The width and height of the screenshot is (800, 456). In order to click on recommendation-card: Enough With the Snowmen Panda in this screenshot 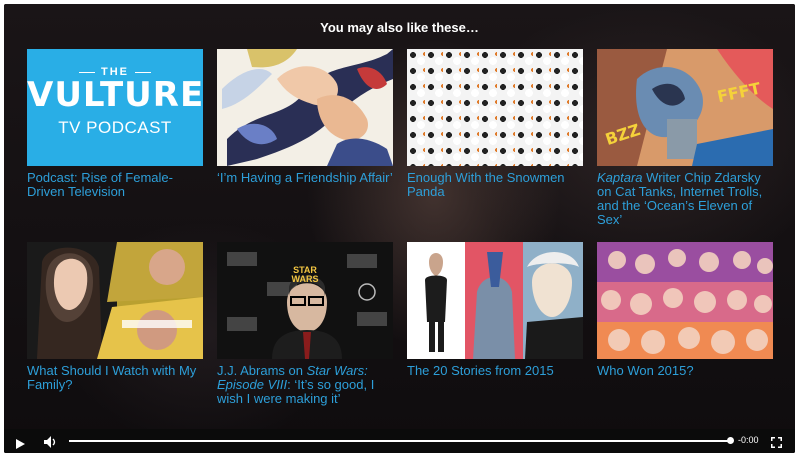, I will do `click(495, 124)`.